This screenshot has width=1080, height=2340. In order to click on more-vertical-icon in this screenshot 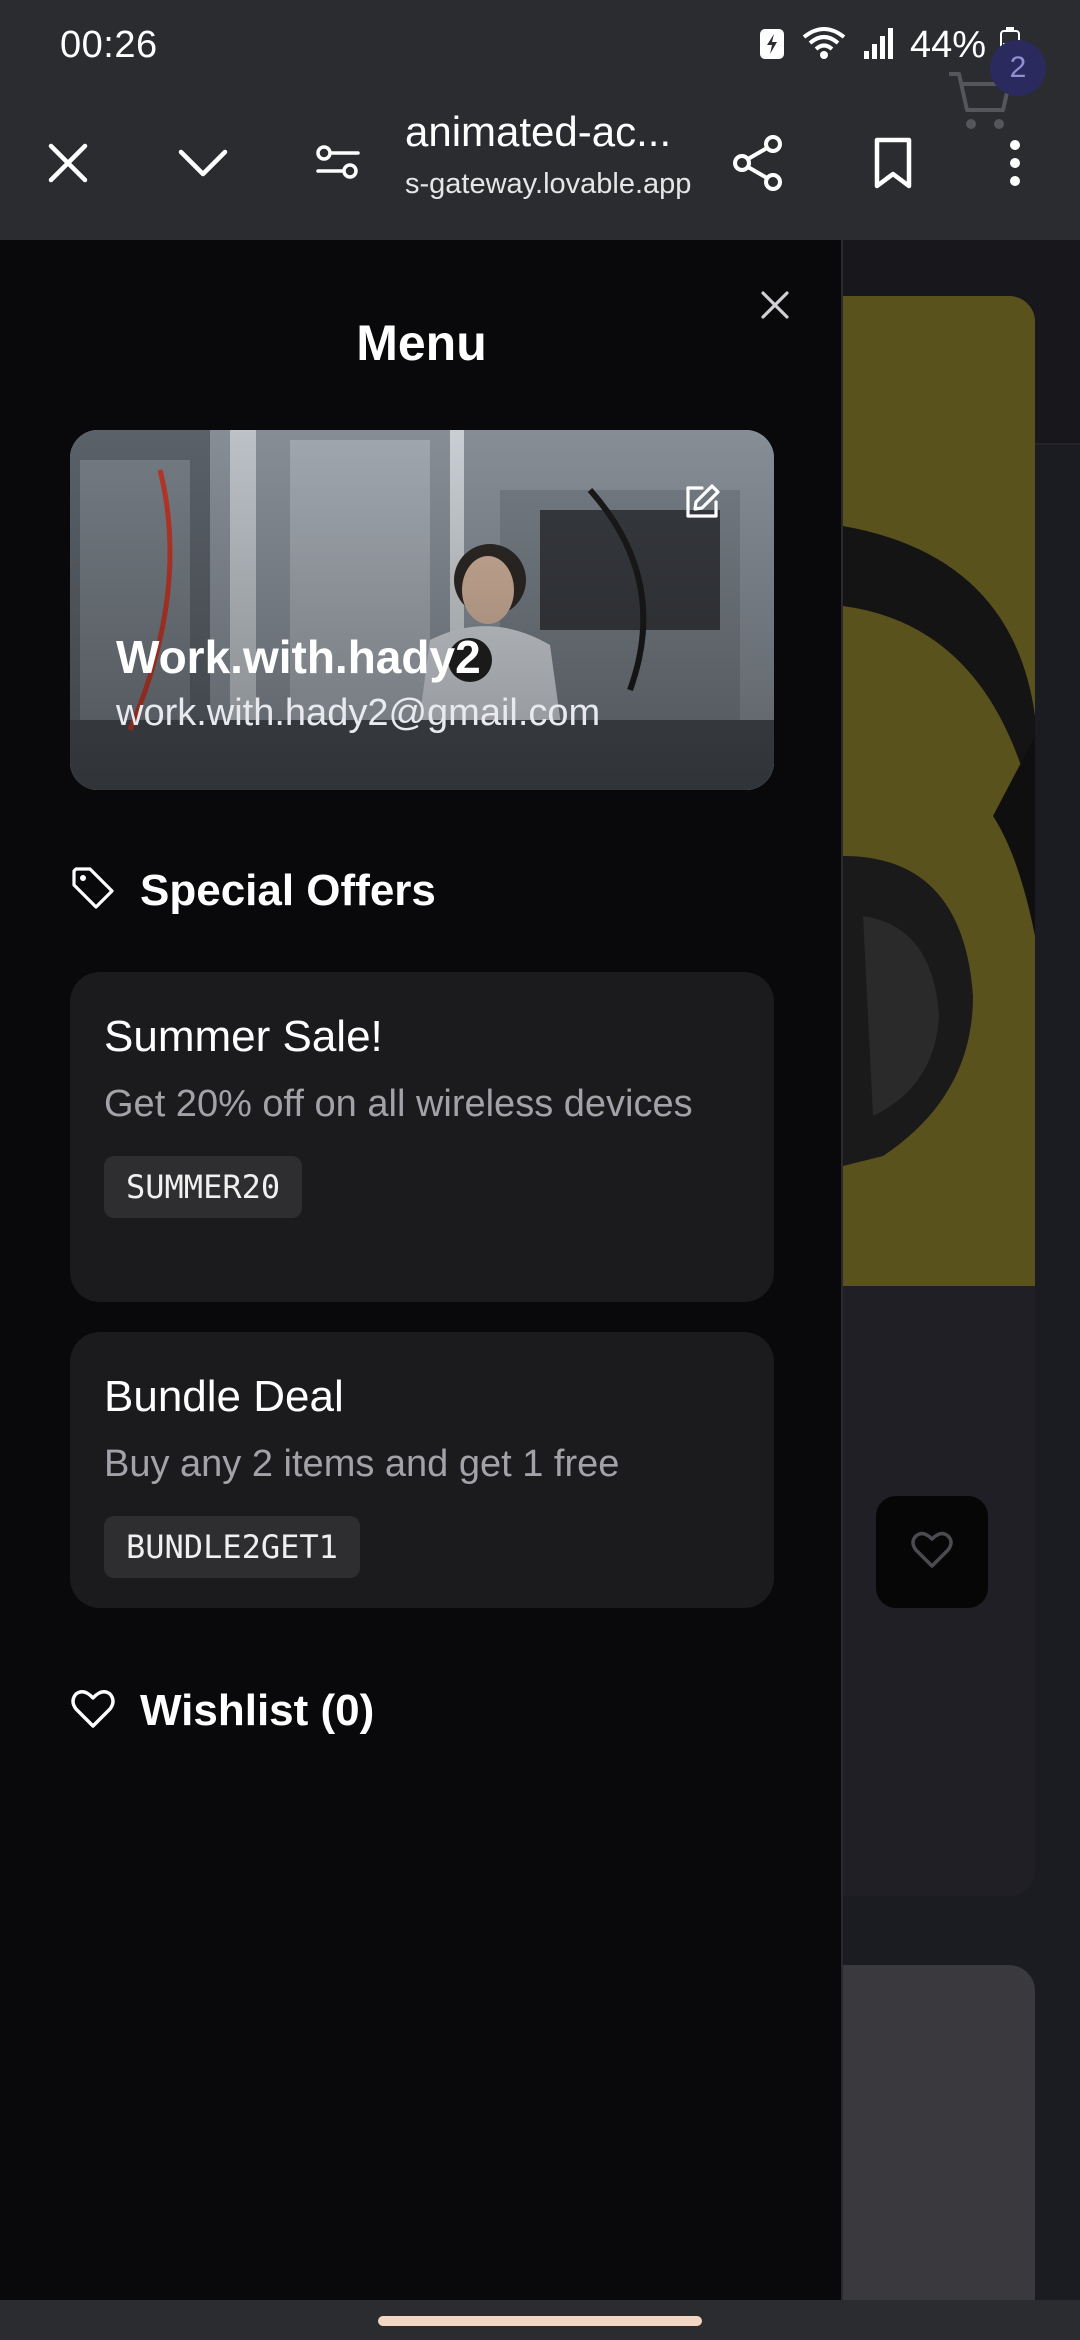, I will do `click(1015, 165)`.